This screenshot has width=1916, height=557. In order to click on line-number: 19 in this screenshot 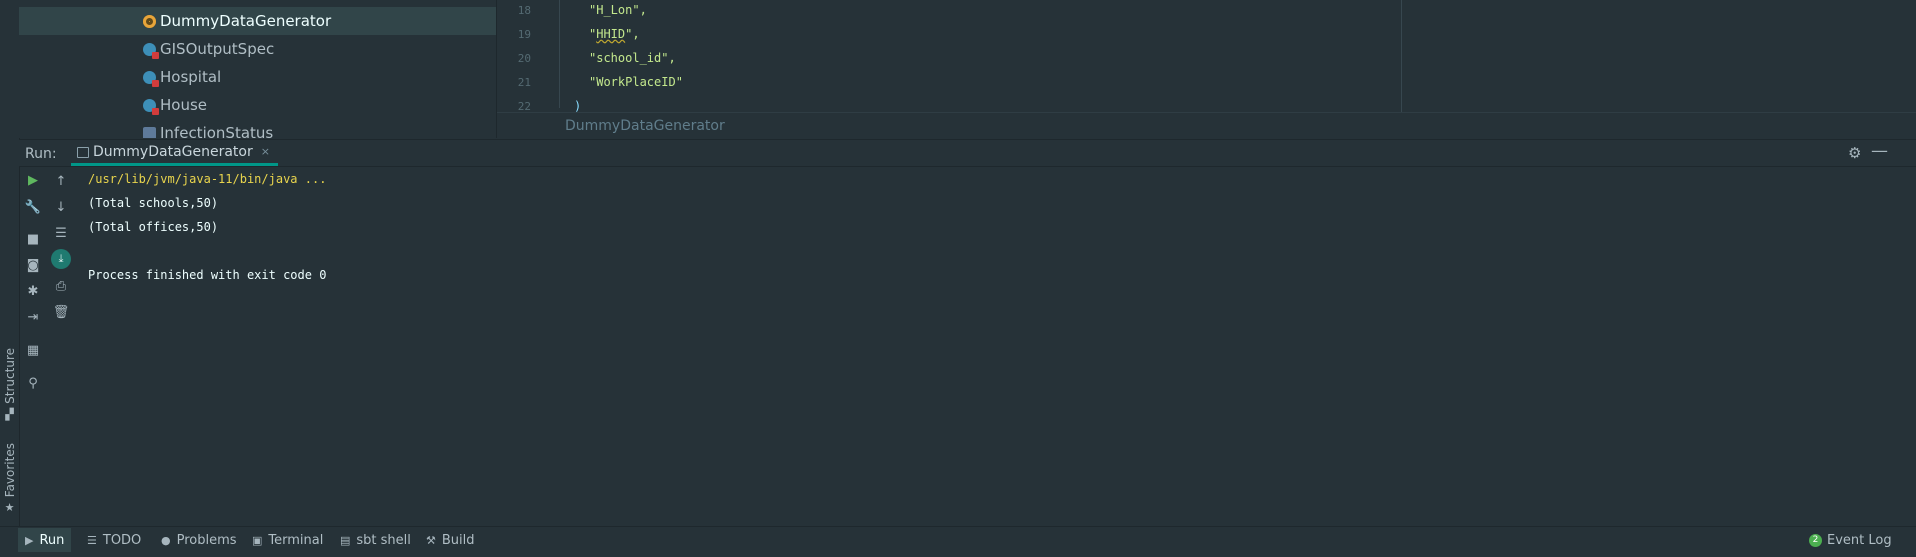, I will do `click(524, 34)`.